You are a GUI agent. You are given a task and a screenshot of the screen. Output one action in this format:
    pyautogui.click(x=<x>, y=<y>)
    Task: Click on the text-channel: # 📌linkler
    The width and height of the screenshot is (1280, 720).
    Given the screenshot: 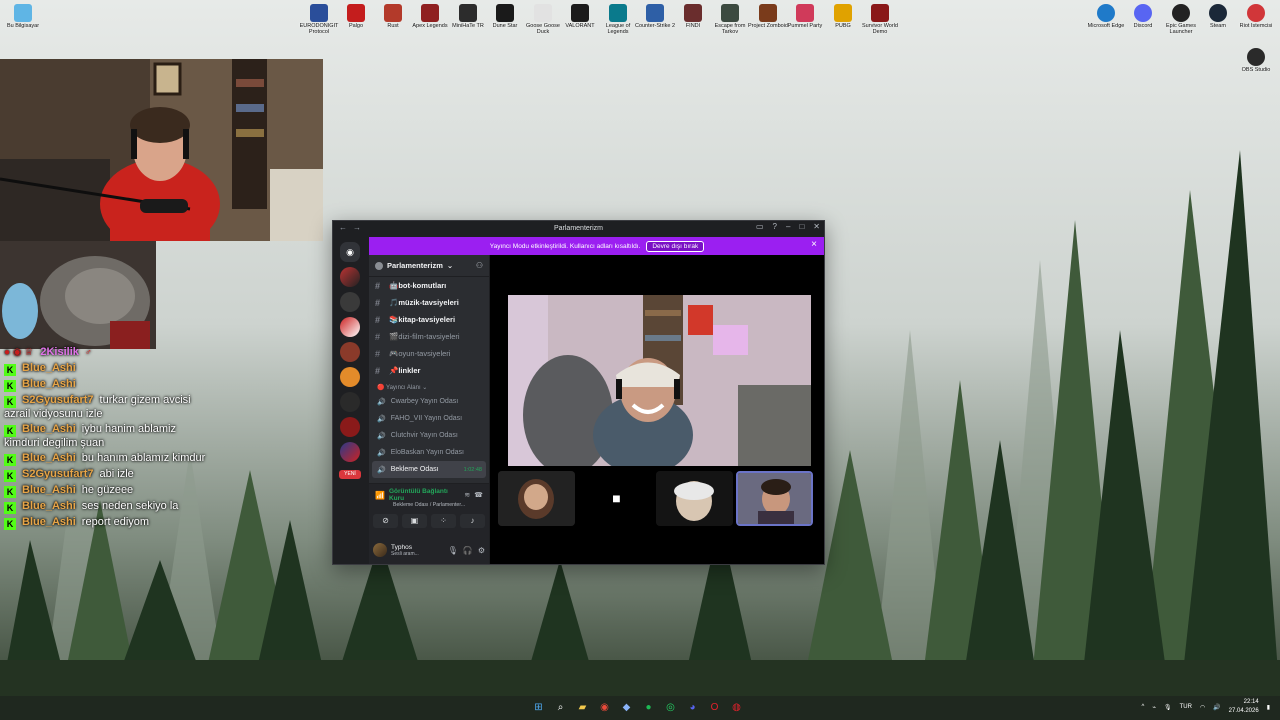 What is the action you would take?
    pyautogui.click(x=429, y=370)
    